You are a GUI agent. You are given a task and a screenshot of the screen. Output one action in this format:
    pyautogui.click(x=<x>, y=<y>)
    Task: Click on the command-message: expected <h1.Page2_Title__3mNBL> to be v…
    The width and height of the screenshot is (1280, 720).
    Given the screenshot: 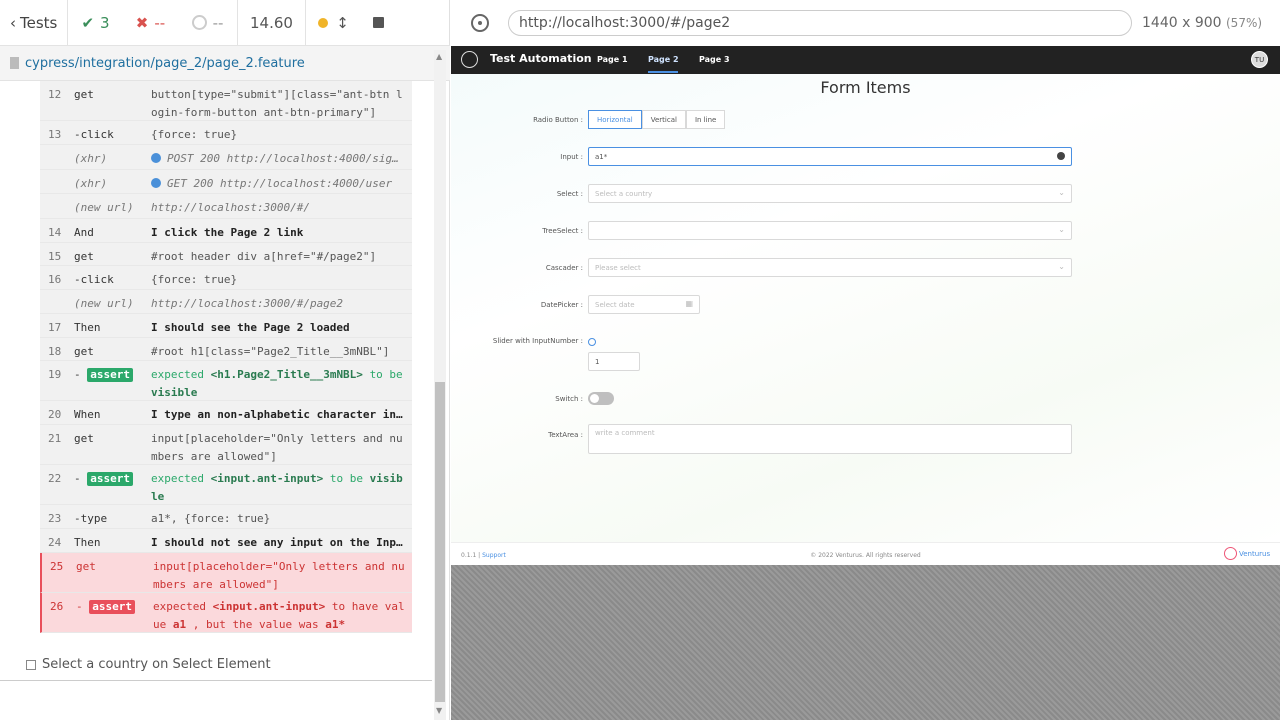 What is the action you would take?
    pyautogui.click(x=278, y=384)
    